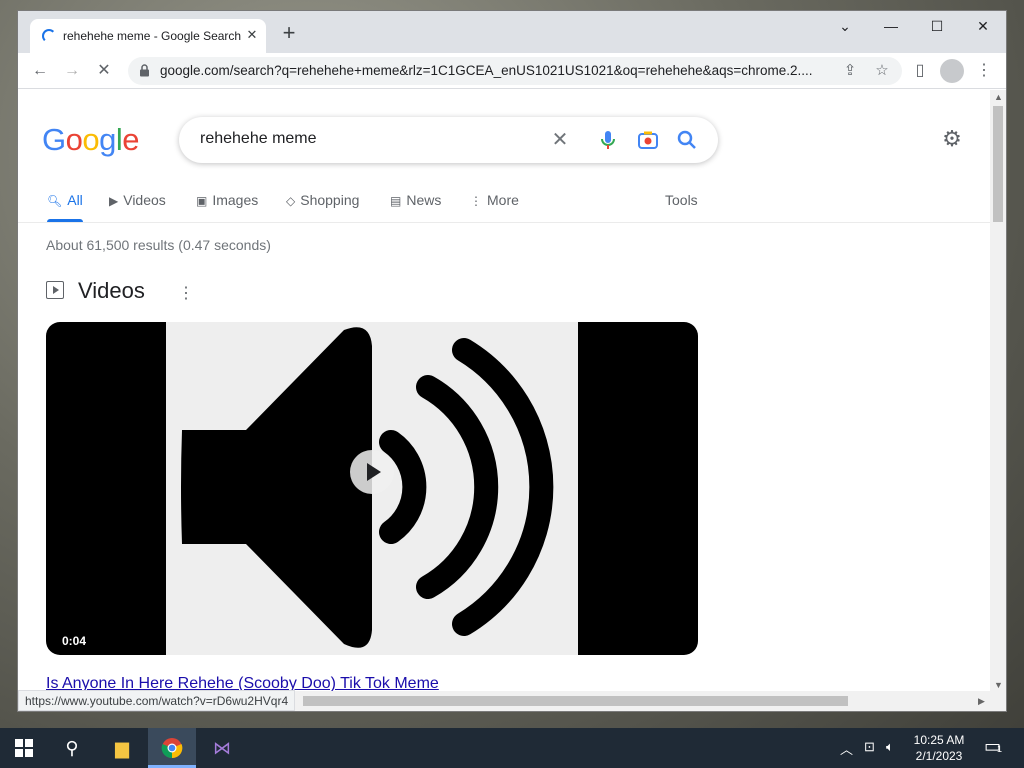 This screenshot has height=768, width=1024. Describe the element at coordinates (687, 140) in the screenshot. I see `search-icon` at that location.